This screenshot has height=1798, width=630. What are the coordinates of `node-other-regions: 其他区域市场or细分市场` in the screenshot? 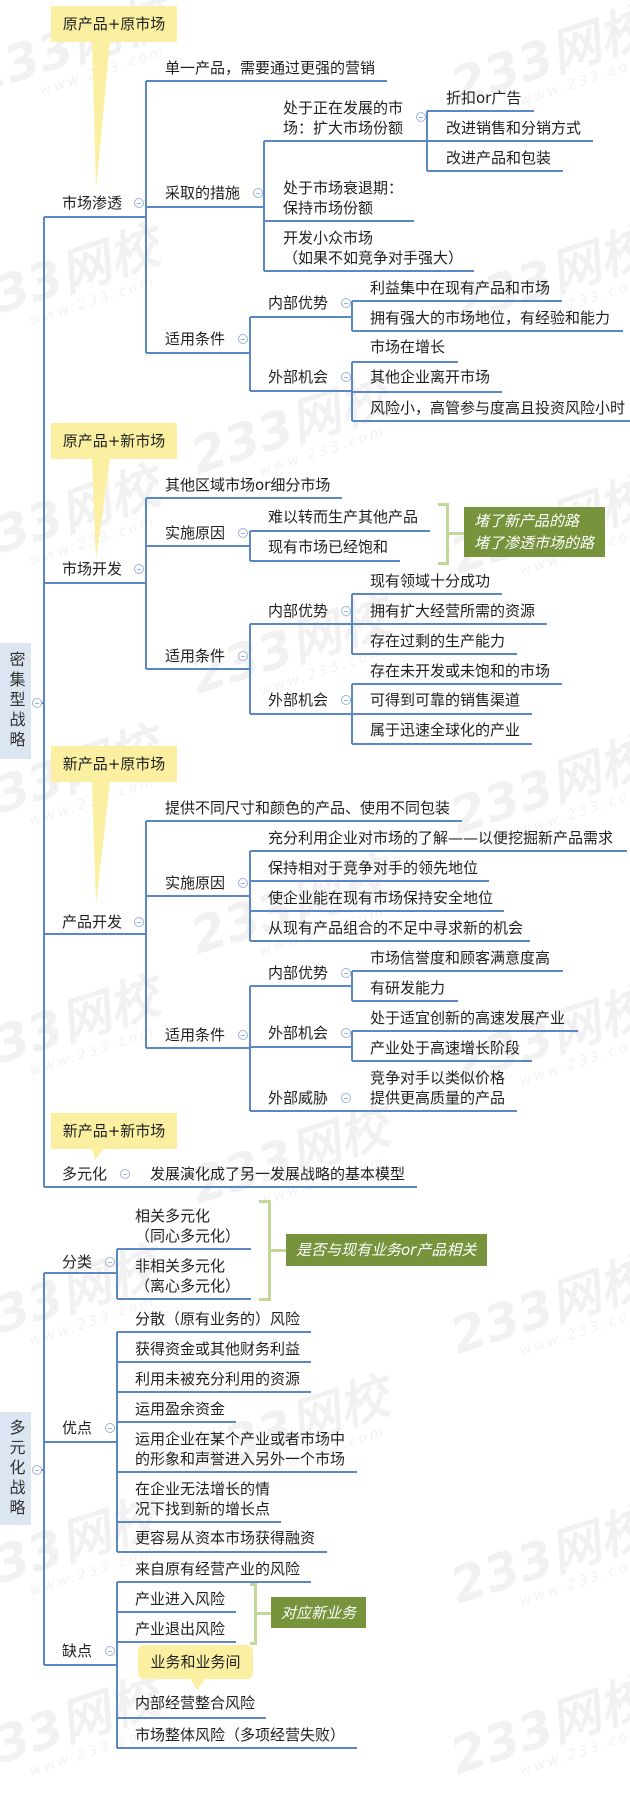 It's located at (247, 485).